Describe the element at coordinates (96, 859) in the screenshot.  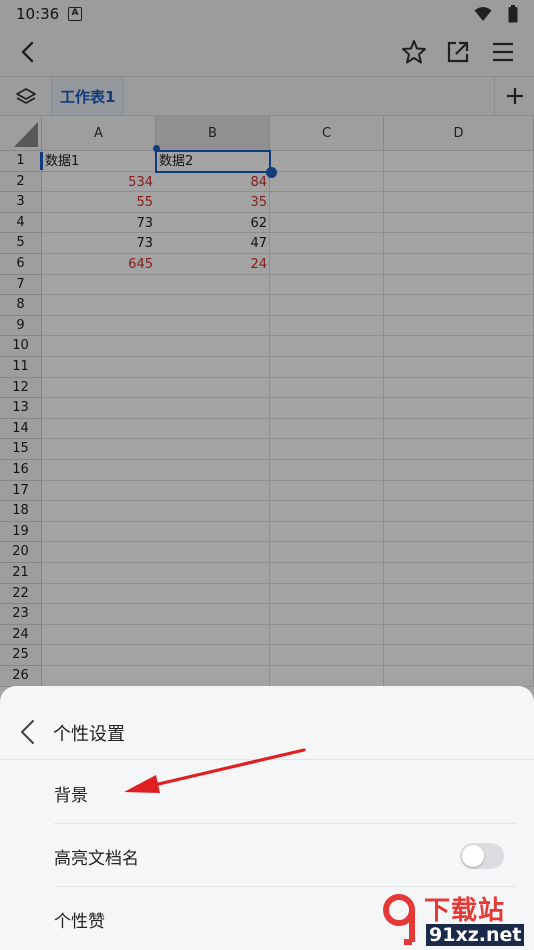
I see `setting-label: 高亮文档名` at that location.